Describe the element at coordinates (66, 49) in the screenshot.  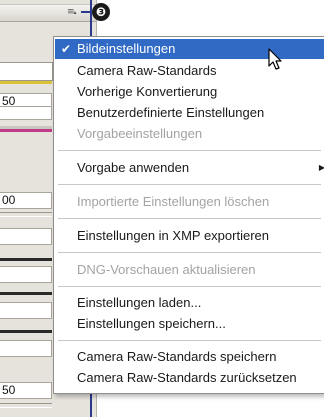
I see `checkmark-icon: ✔` at that location.